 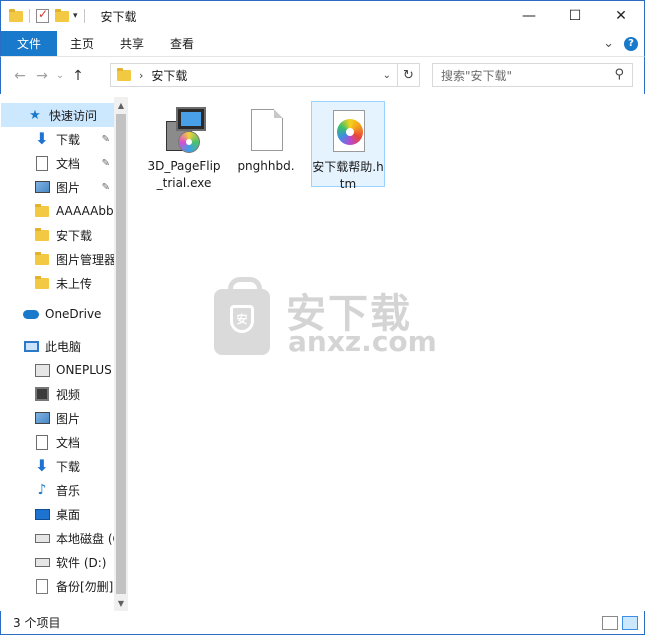 I want to click on large-icons-view-icon, so click(x=630, y=623).